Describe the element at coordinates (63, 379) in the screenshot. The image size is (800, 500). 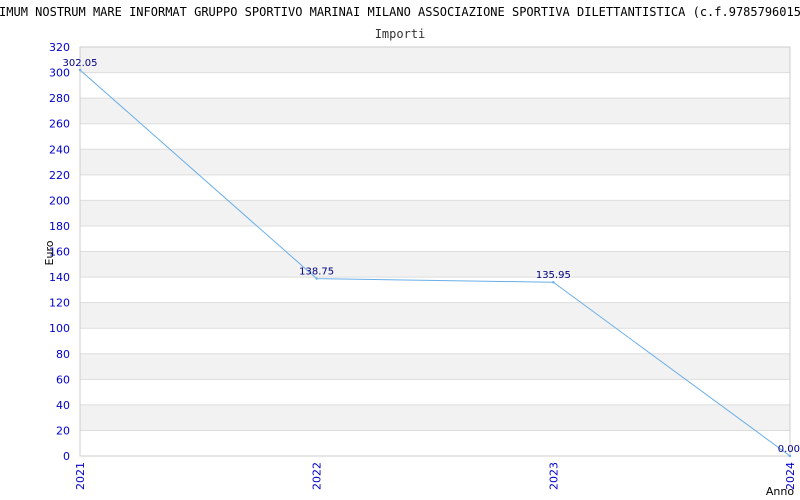
I see `y-tick-label: 60` at that location.